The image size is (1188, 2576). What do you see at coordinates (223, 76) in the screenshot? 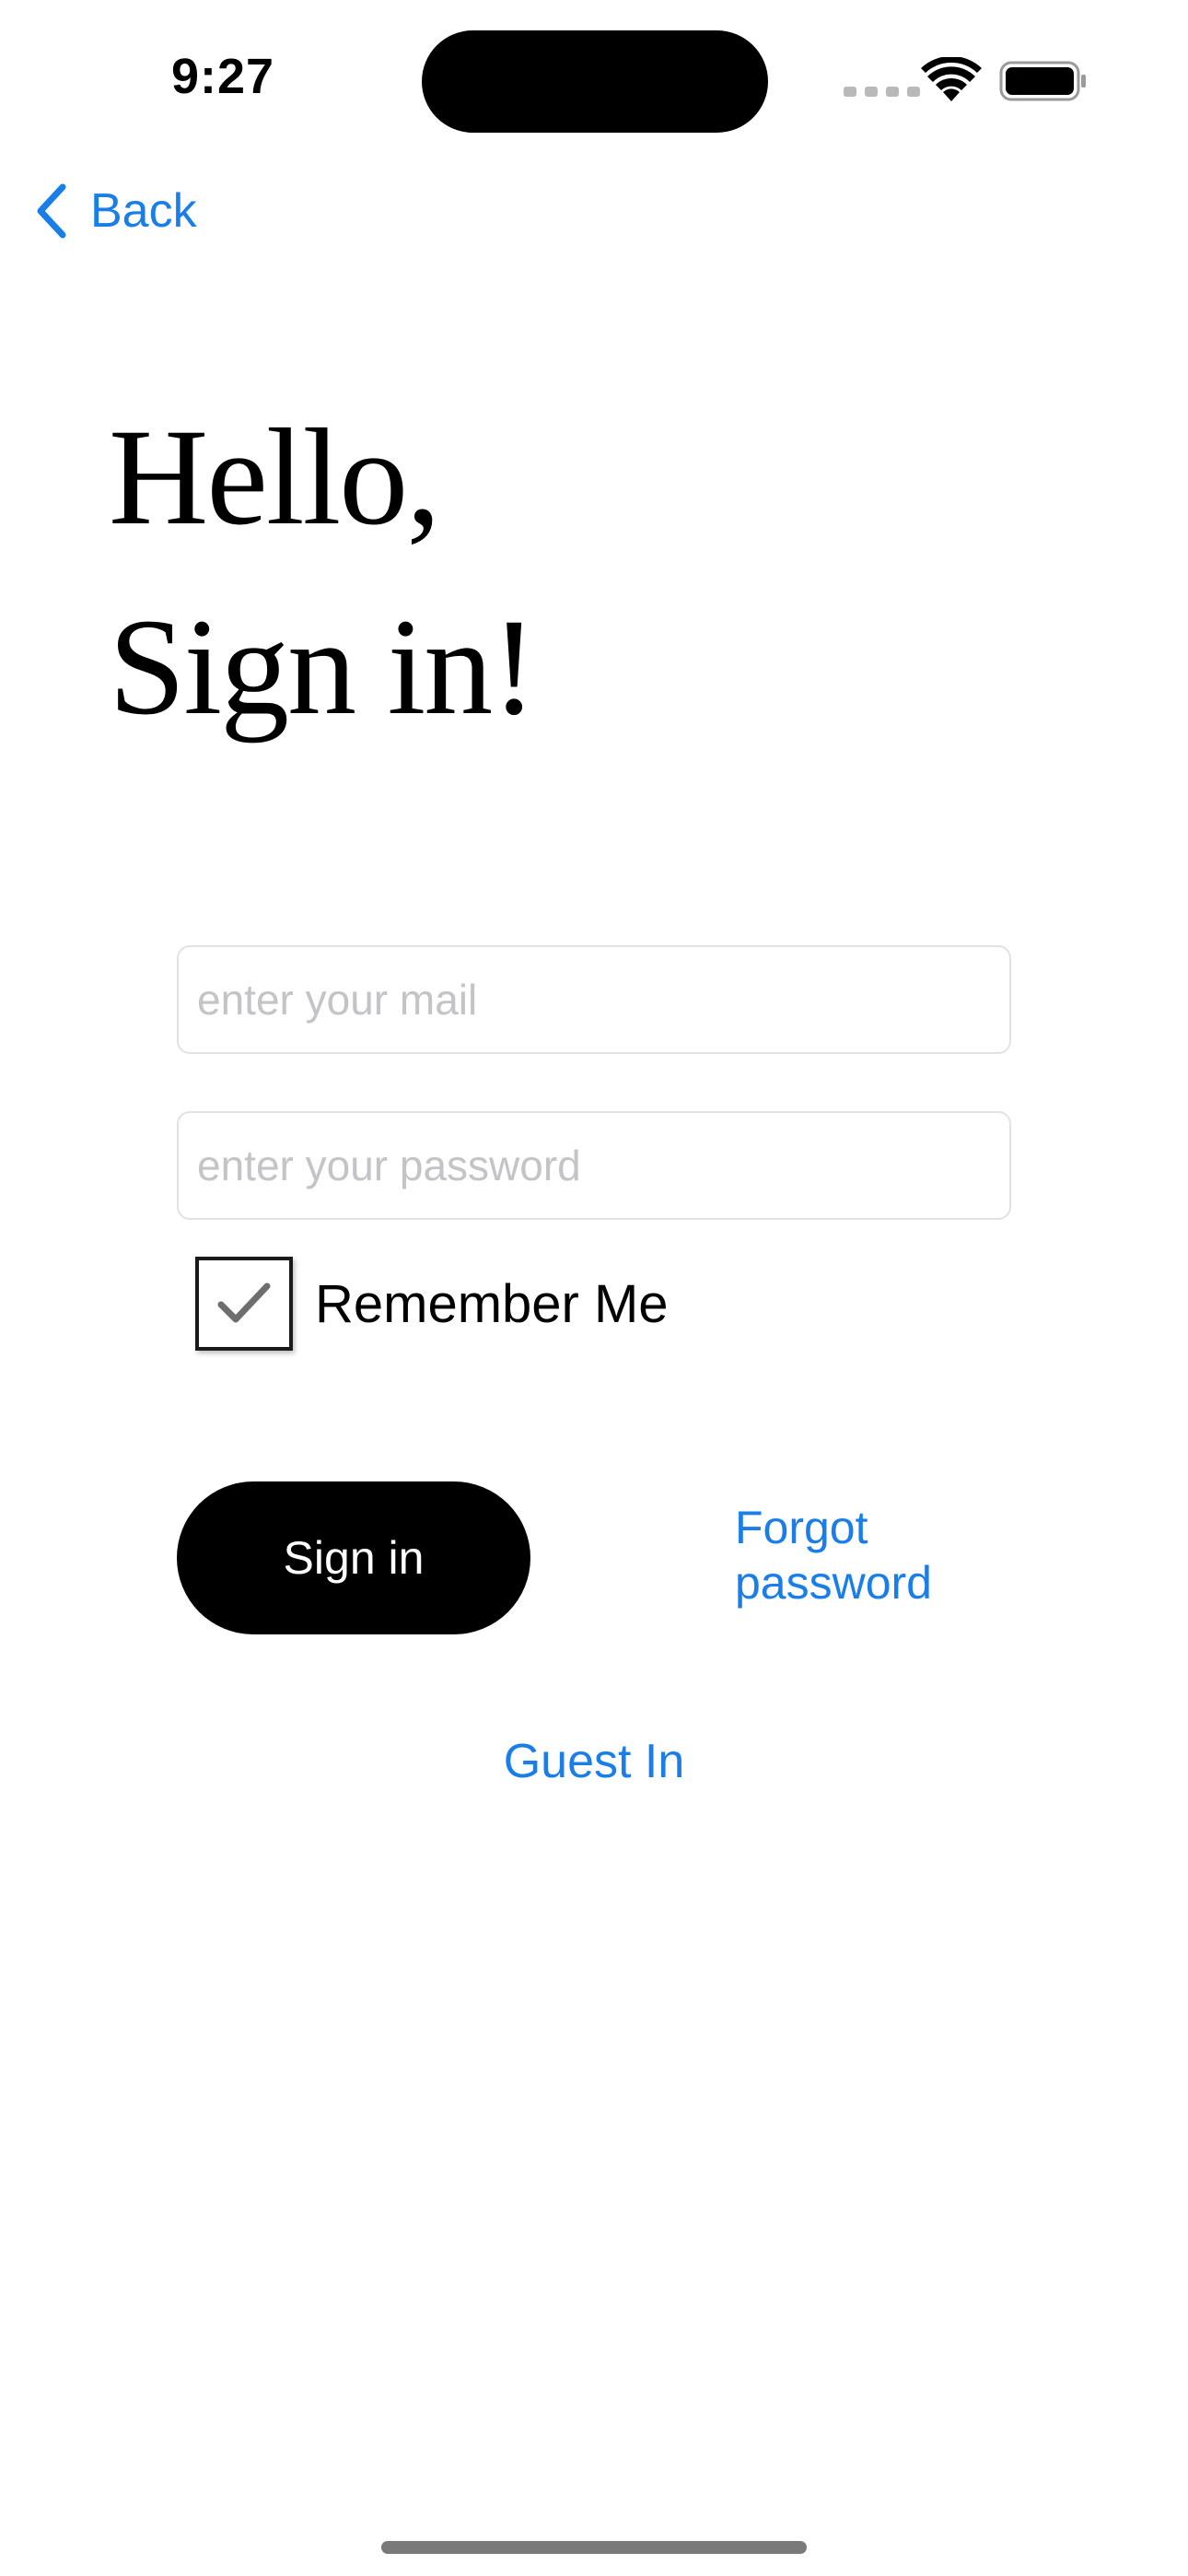
I see `status-time: 9:27` at bounding box center [223, 76].